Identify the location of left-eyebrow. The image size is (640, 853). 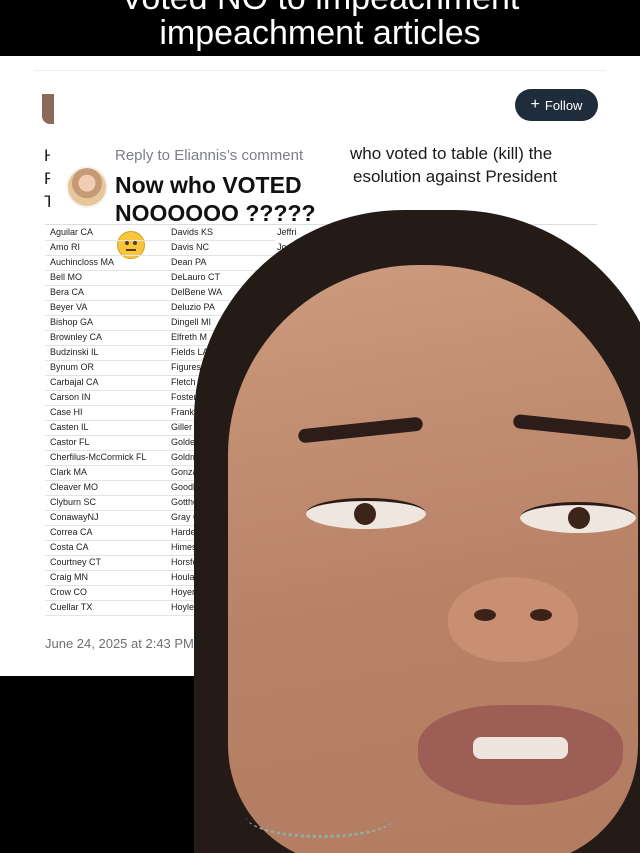
(360, 430).